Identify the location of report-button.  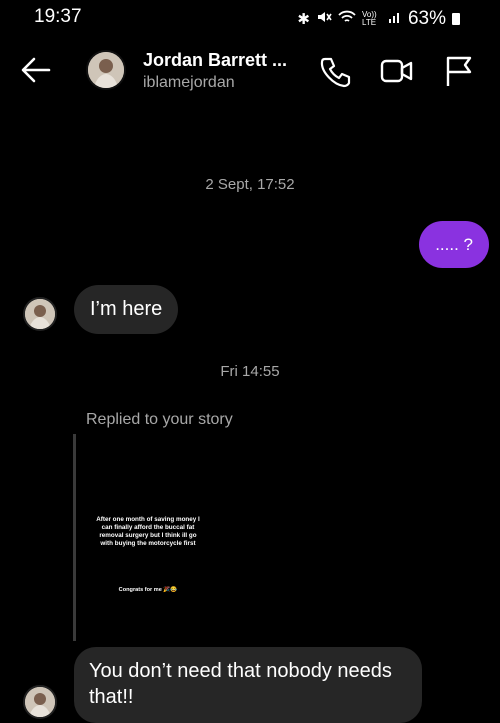
(459, 71).